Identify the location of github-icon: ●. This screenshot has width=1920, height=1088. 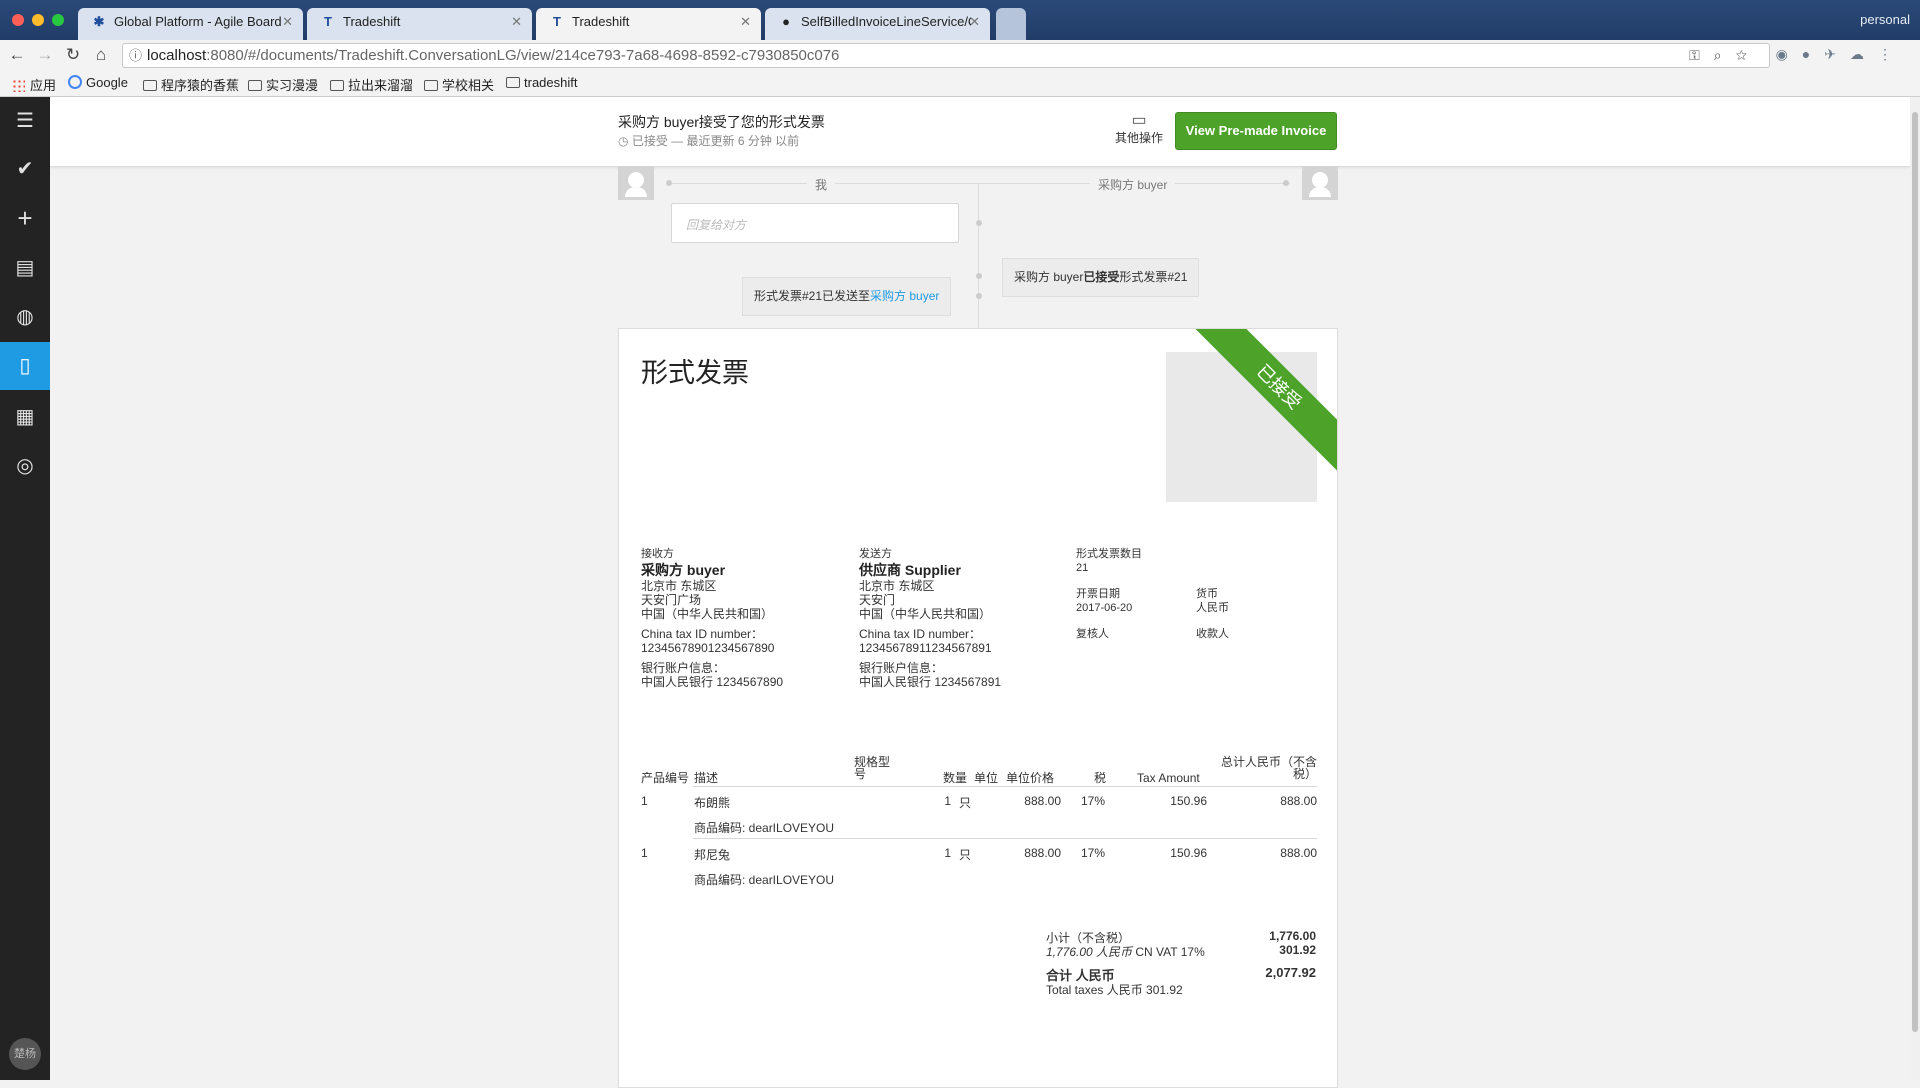
(786, 21).